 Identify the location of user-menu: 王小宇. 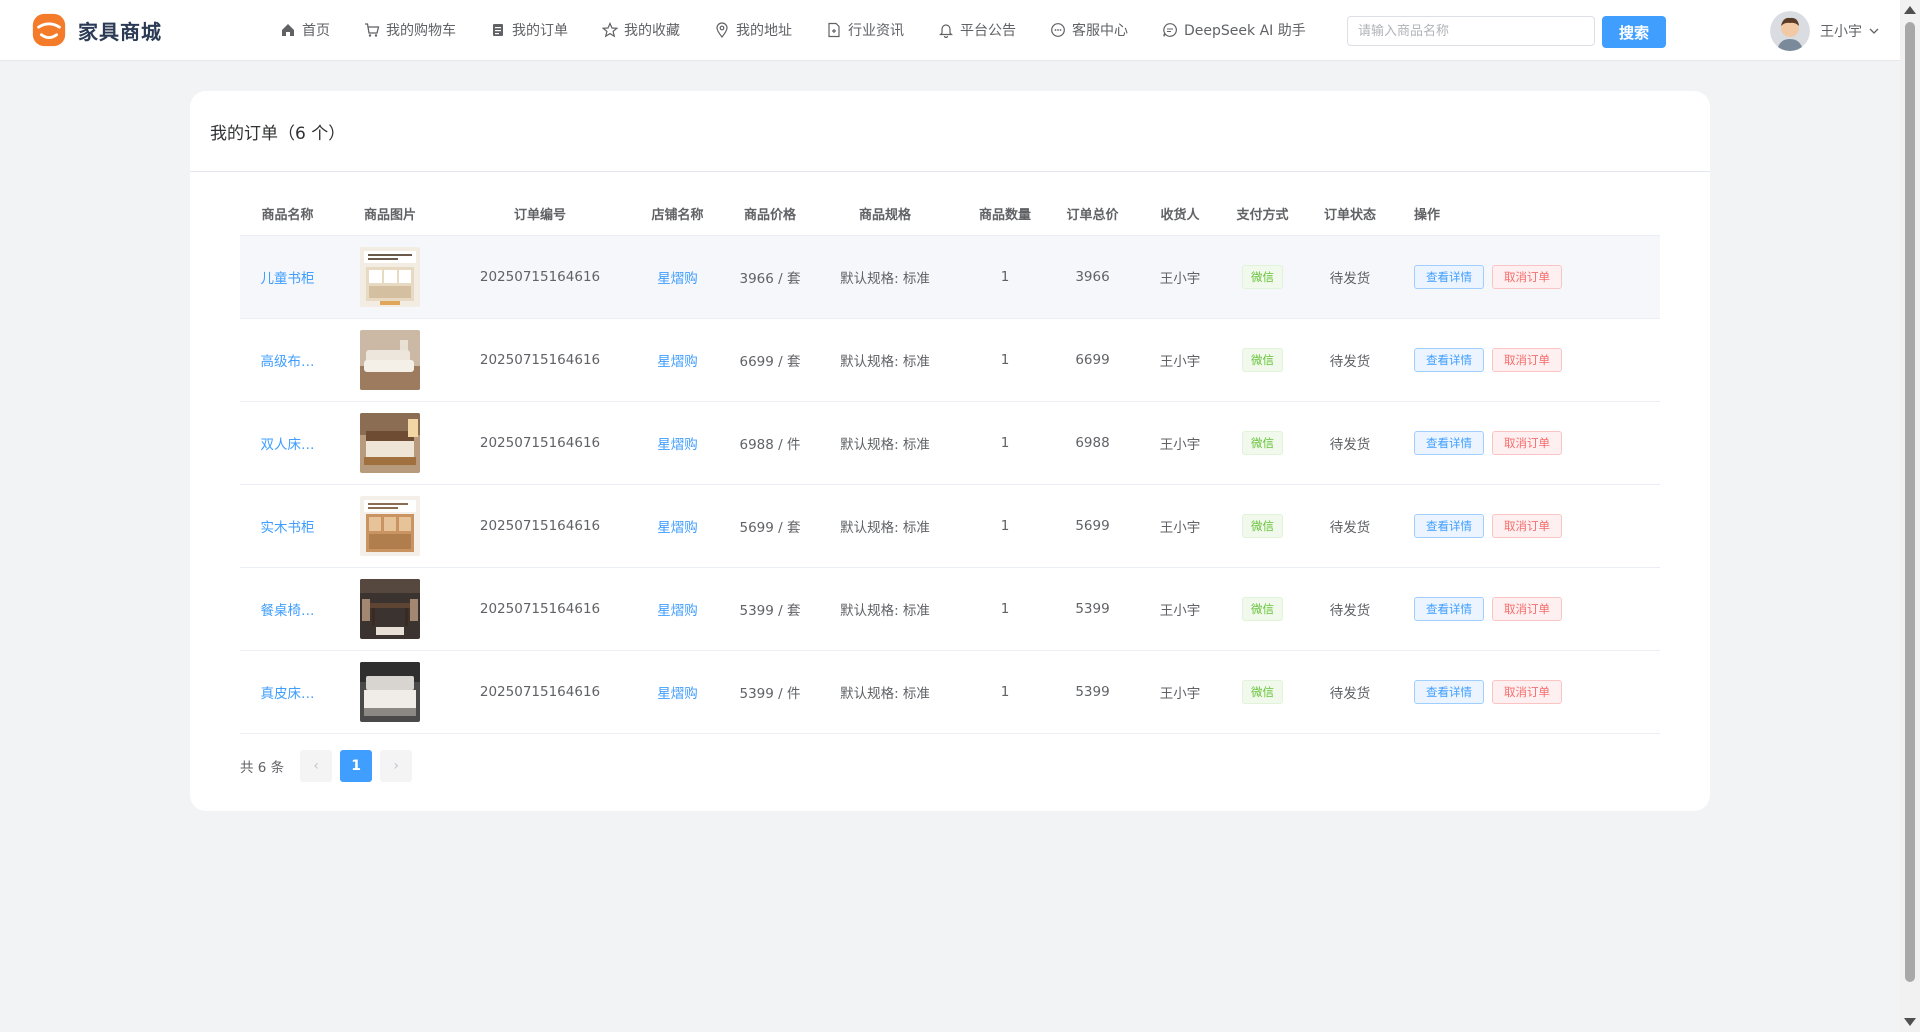
(1825, 31).